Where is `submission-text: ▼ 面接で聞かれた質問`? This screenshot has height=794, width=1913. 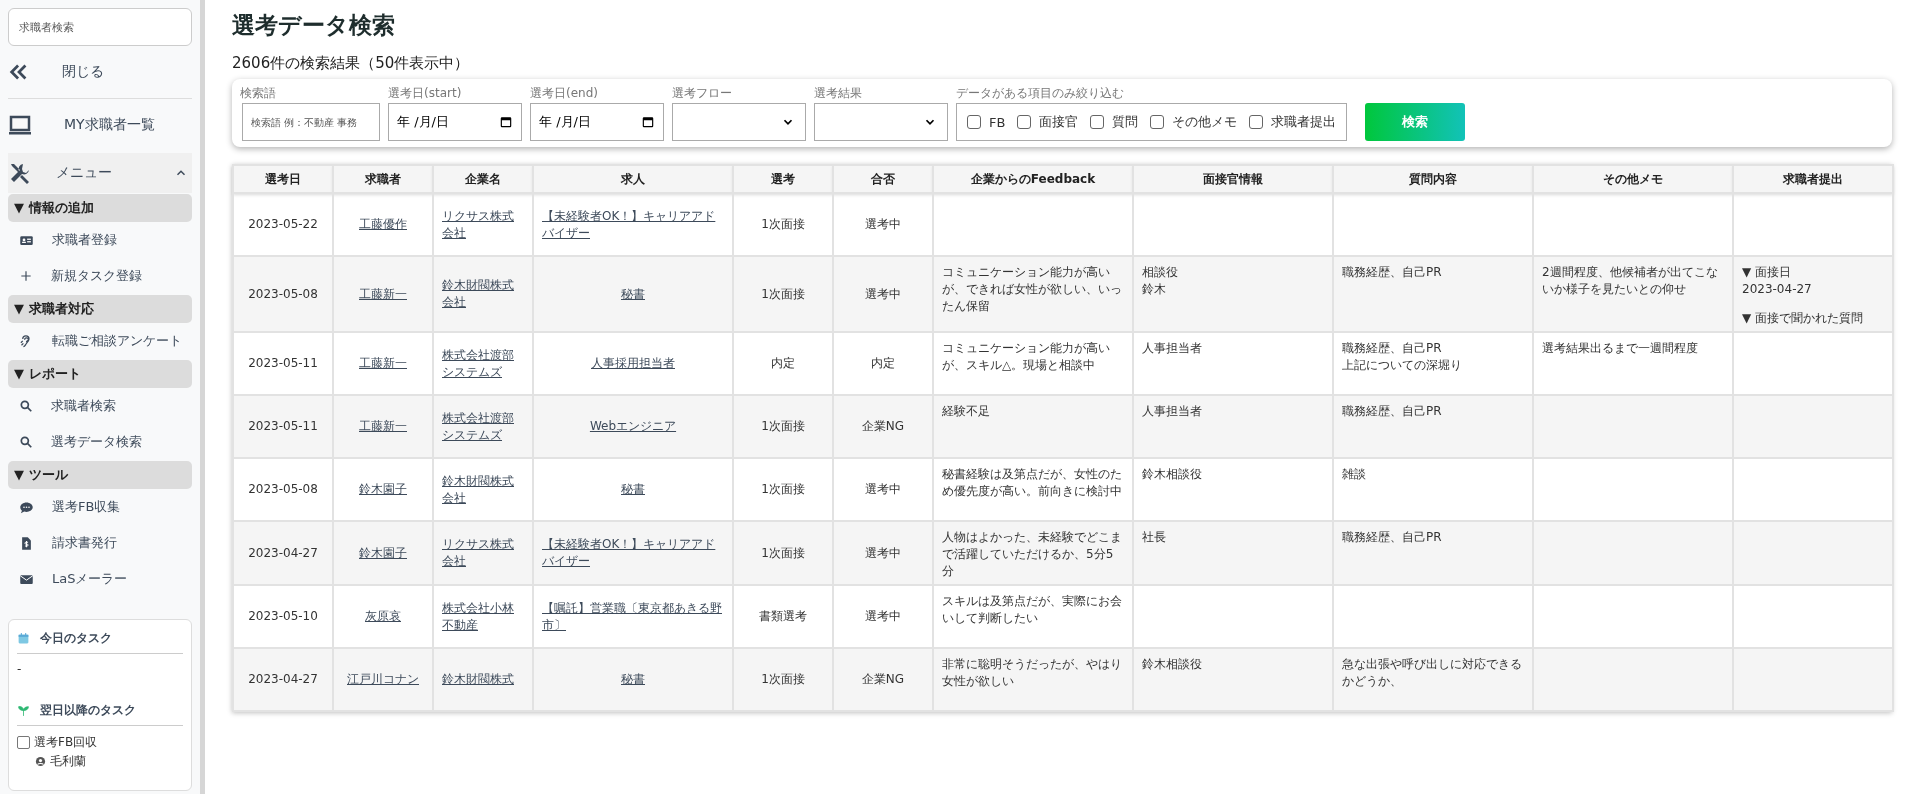 submission-text: ▼ 面接で聞かれた質問 is located at coordinates (1803, 318).